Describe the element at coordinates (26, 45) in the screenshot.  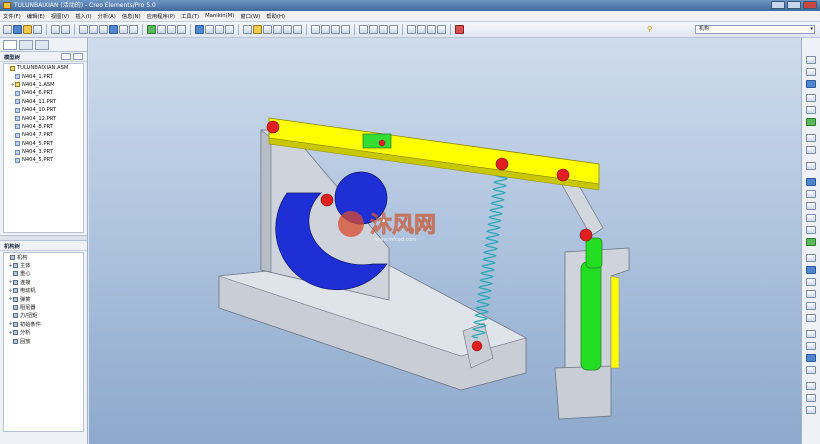
I see `tab-folder-browser` at that location.